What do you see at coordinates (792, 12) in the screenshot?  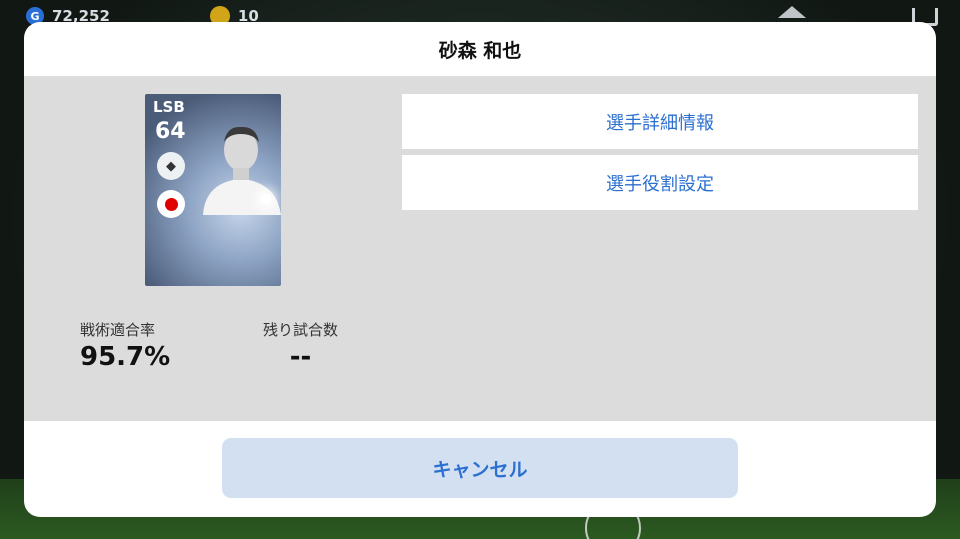 I see `up-arrow-icon` at bounding box center [792, 12].